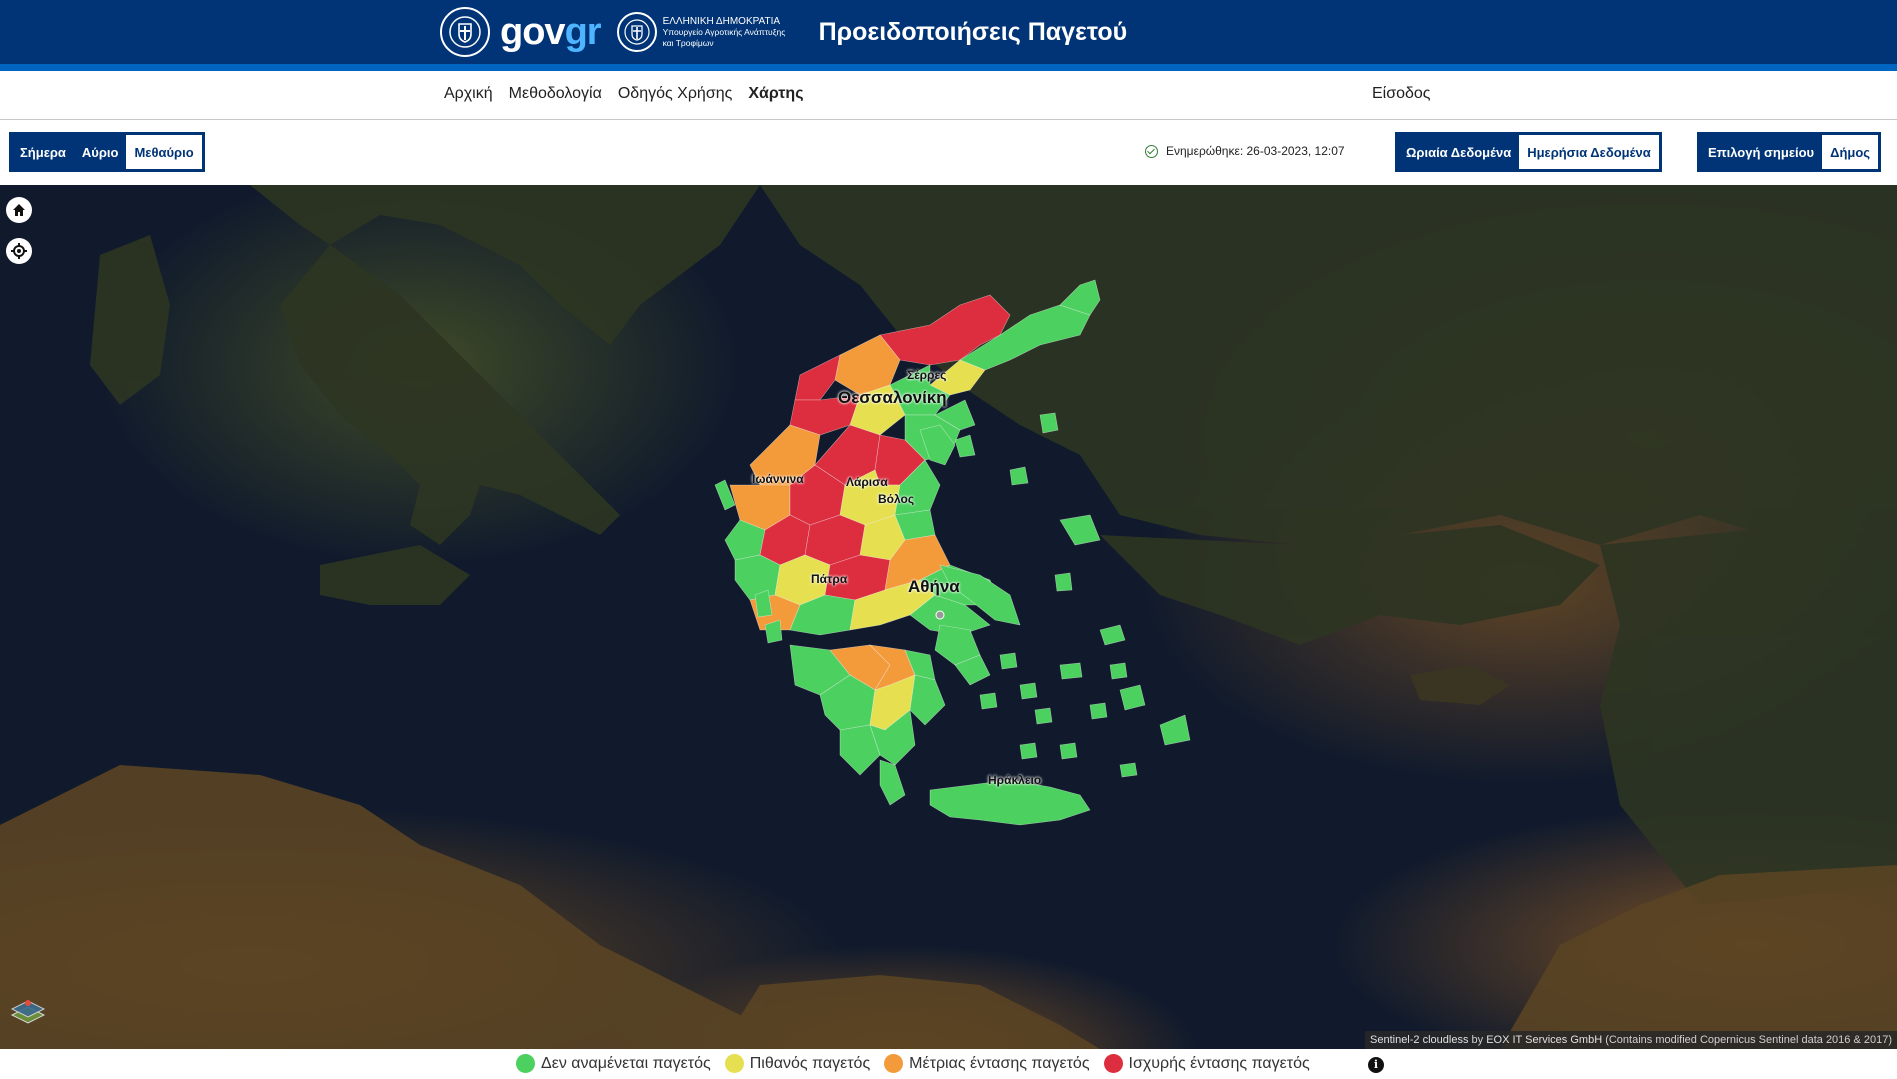  I want to click on land-anatolia-south, so click(1350, 585).